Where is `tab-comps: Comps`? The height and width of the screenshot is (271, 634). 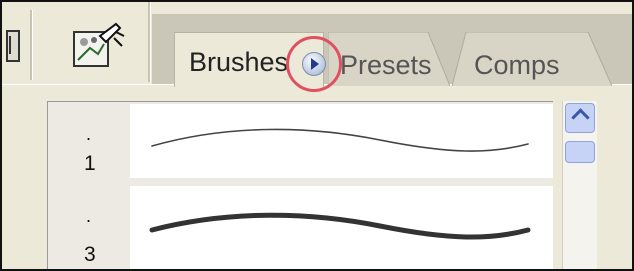 tab-comps: Comps is located at coordinates (532, 59).